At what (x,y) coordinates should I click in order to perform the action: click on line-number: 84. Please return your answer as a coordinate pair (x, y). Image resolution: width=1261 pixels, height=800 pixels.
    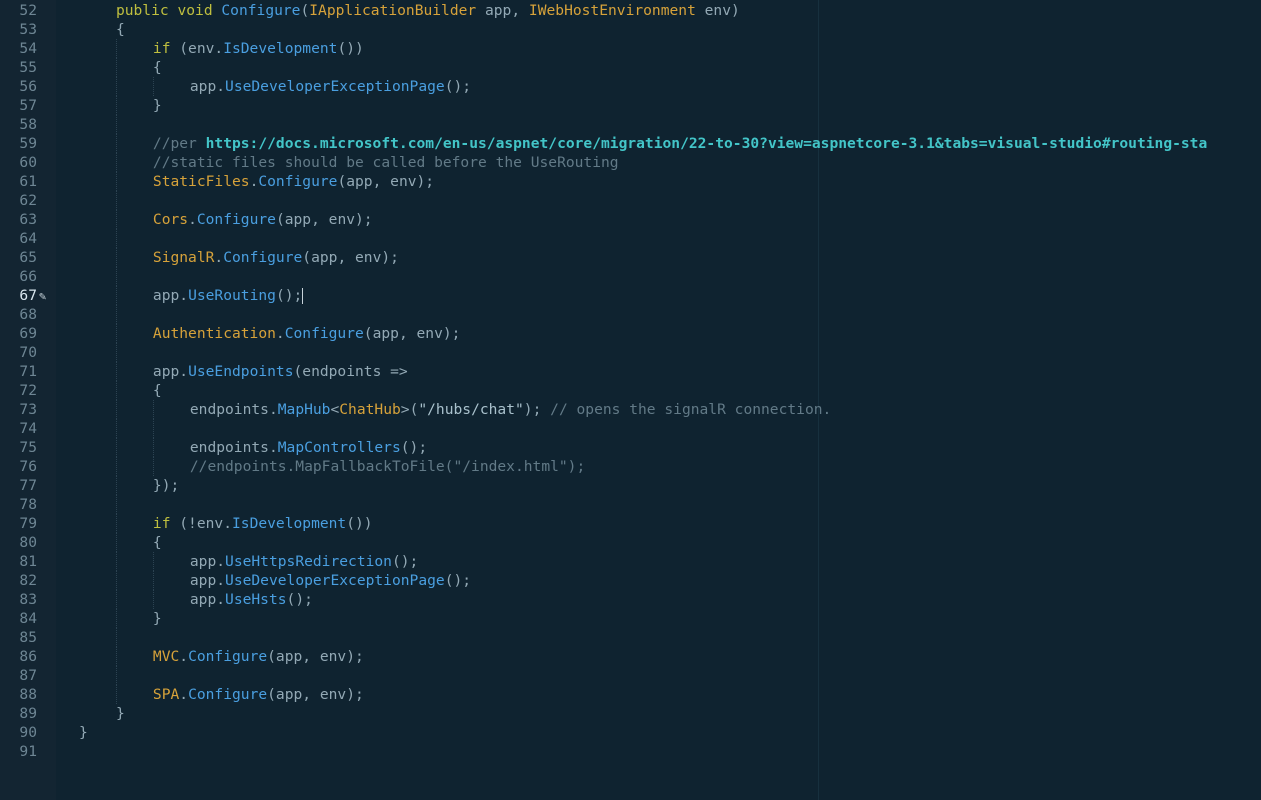
    Looking at the image, I should click on (28, 618).